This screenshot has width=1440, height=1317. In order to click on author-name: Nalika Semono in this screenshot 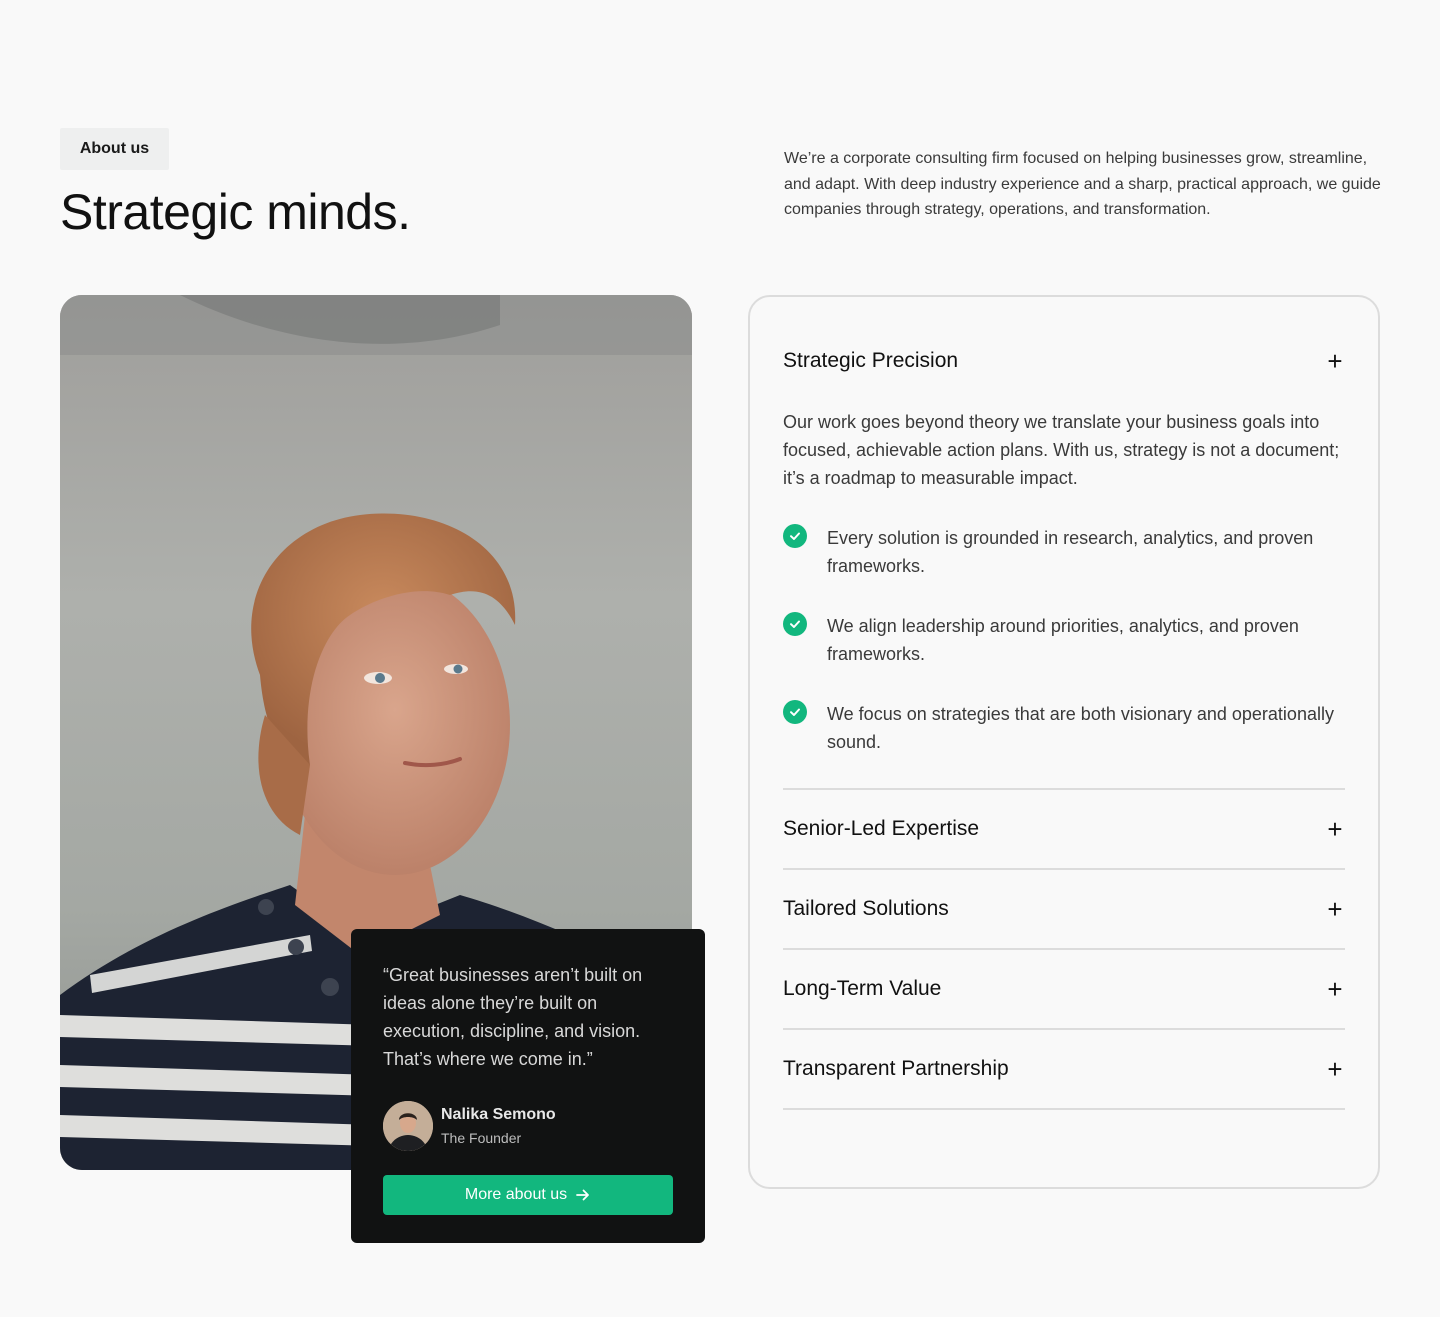, I will do `click(498, 1114)`.